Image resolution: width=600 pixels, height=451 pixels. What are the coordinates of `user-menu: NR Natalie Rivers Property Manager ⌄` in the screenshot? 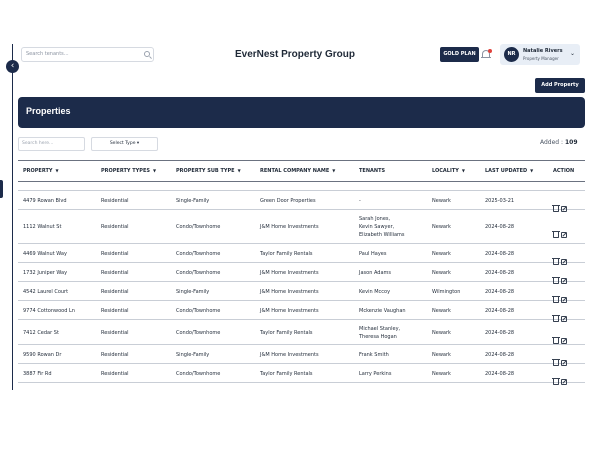 It's located at (540, 54).